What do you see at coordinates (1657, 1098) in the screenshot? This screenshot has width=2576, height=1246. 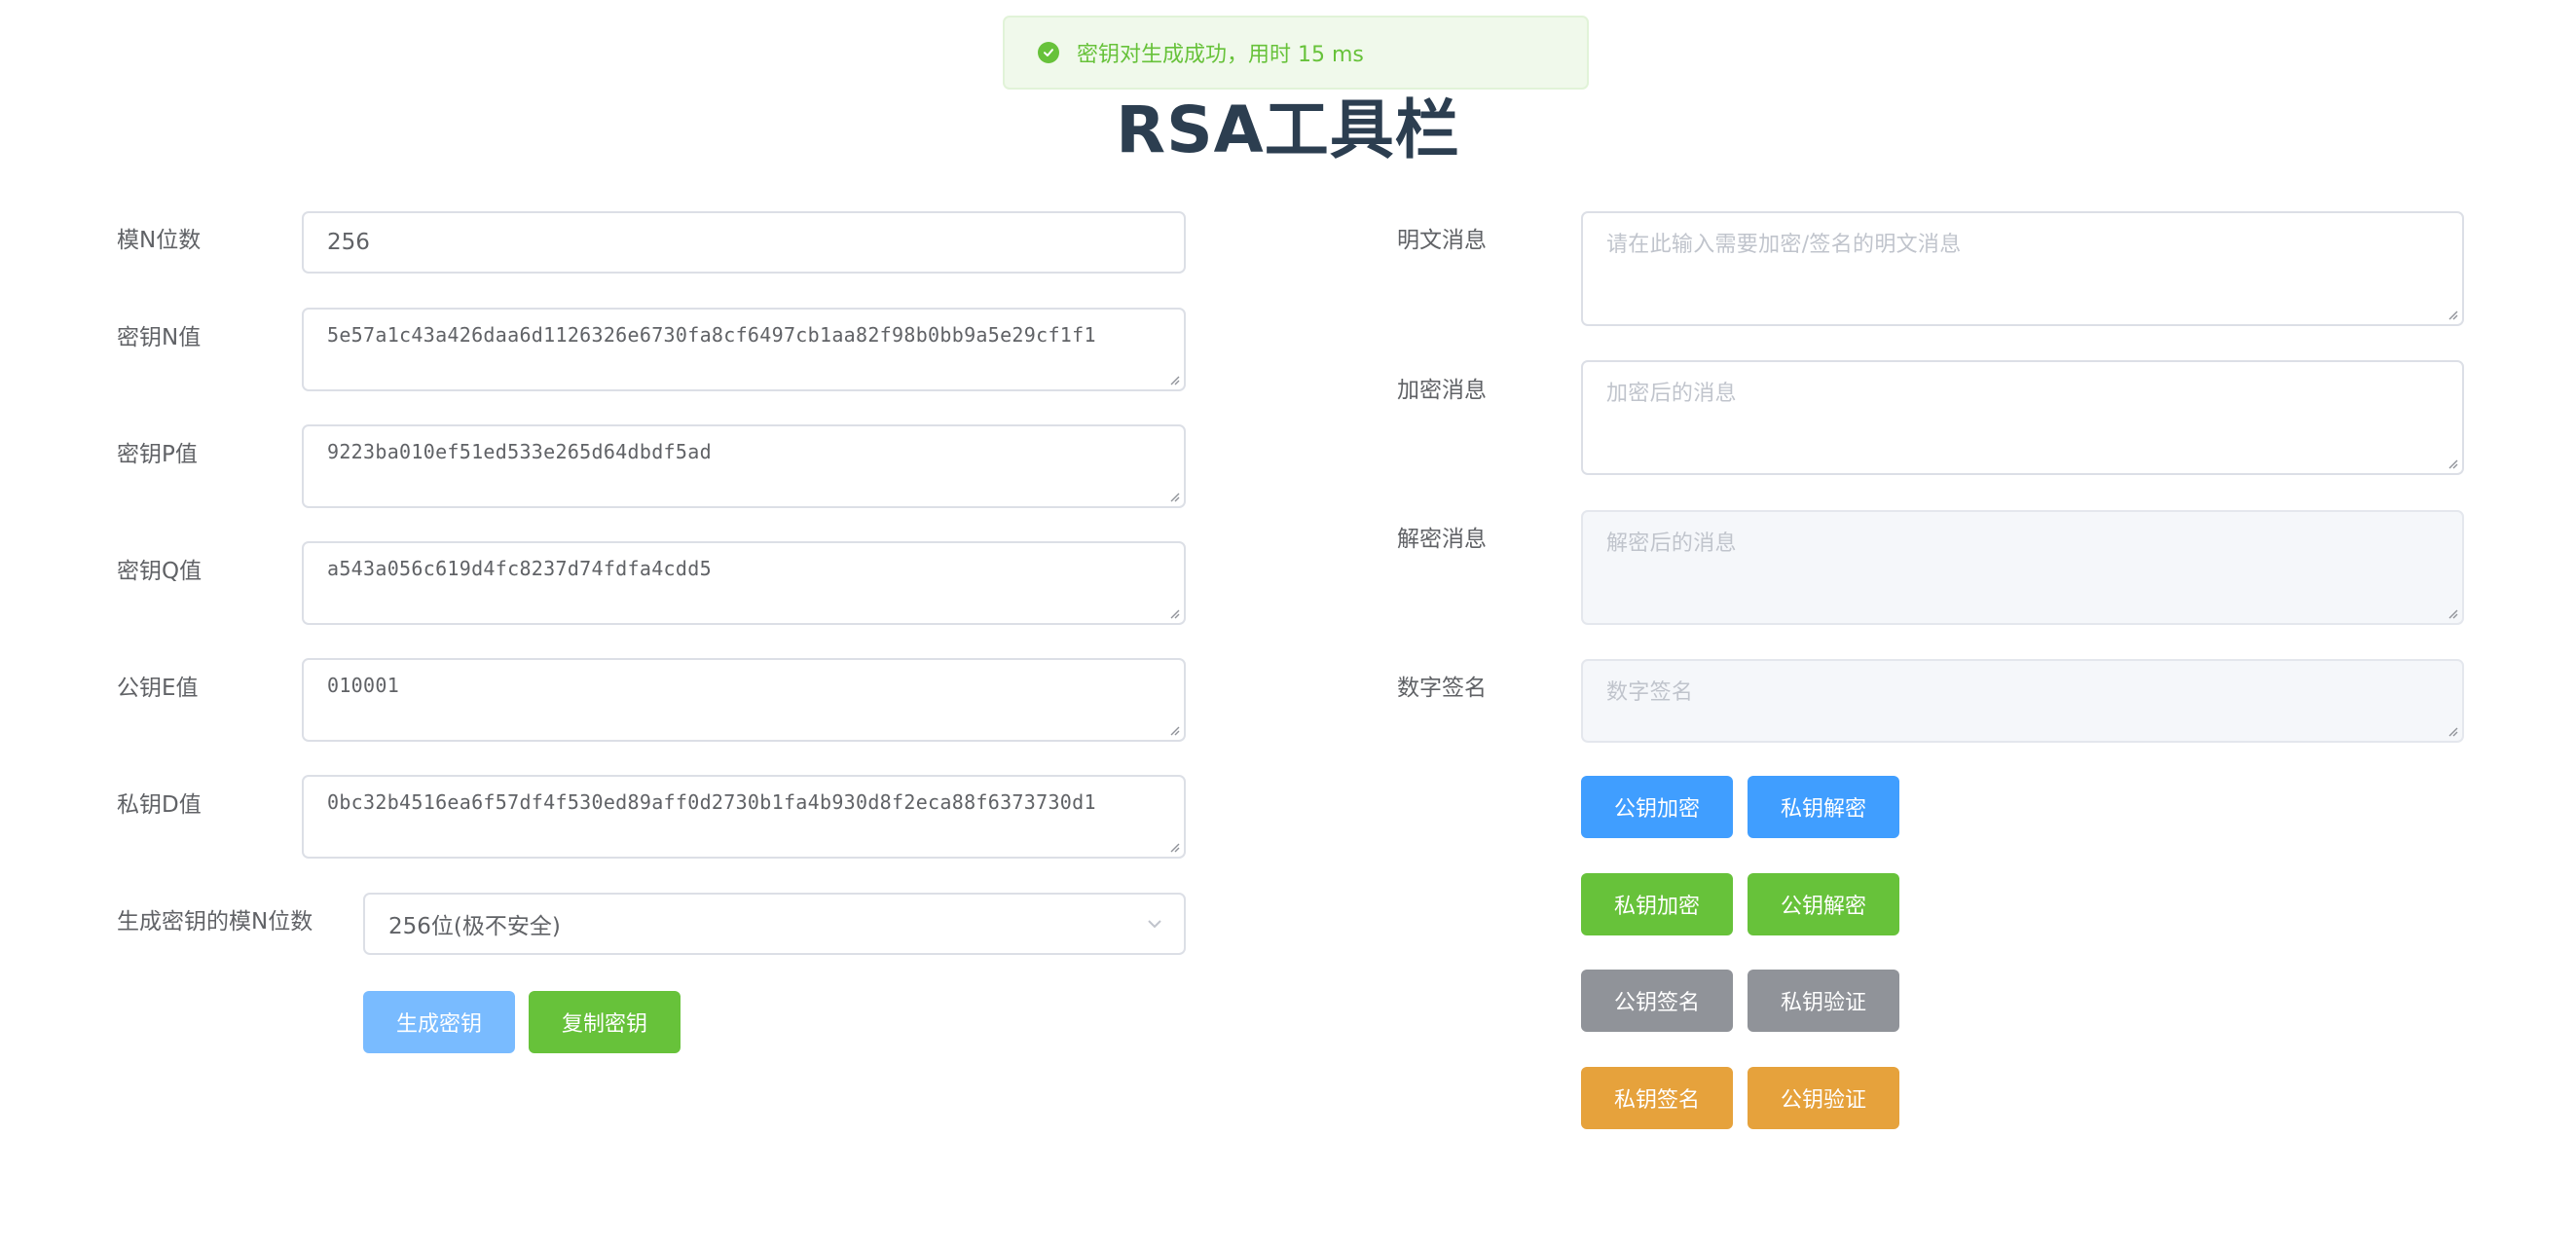 I see `private-sign-button: 私钥签名` at bounding box center [1657, 1098].